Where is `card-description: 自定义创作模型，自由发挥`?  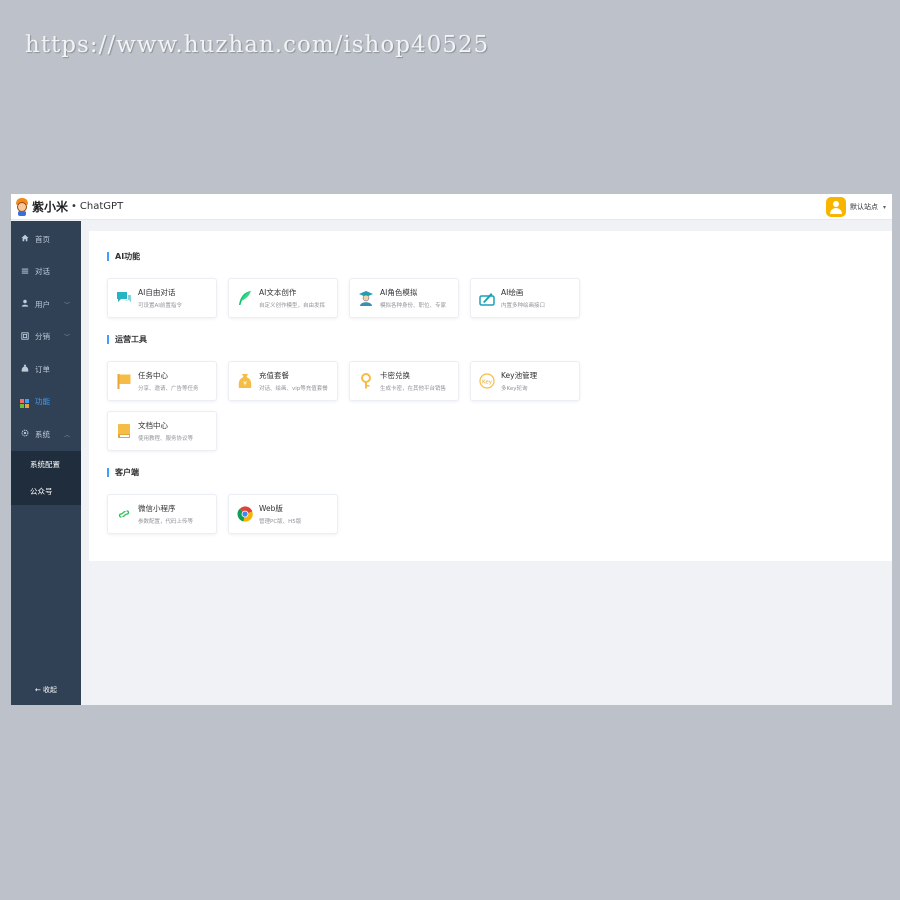
card-description: 自定义创作模型，自由发挥 is located at coordinates (292, 306).